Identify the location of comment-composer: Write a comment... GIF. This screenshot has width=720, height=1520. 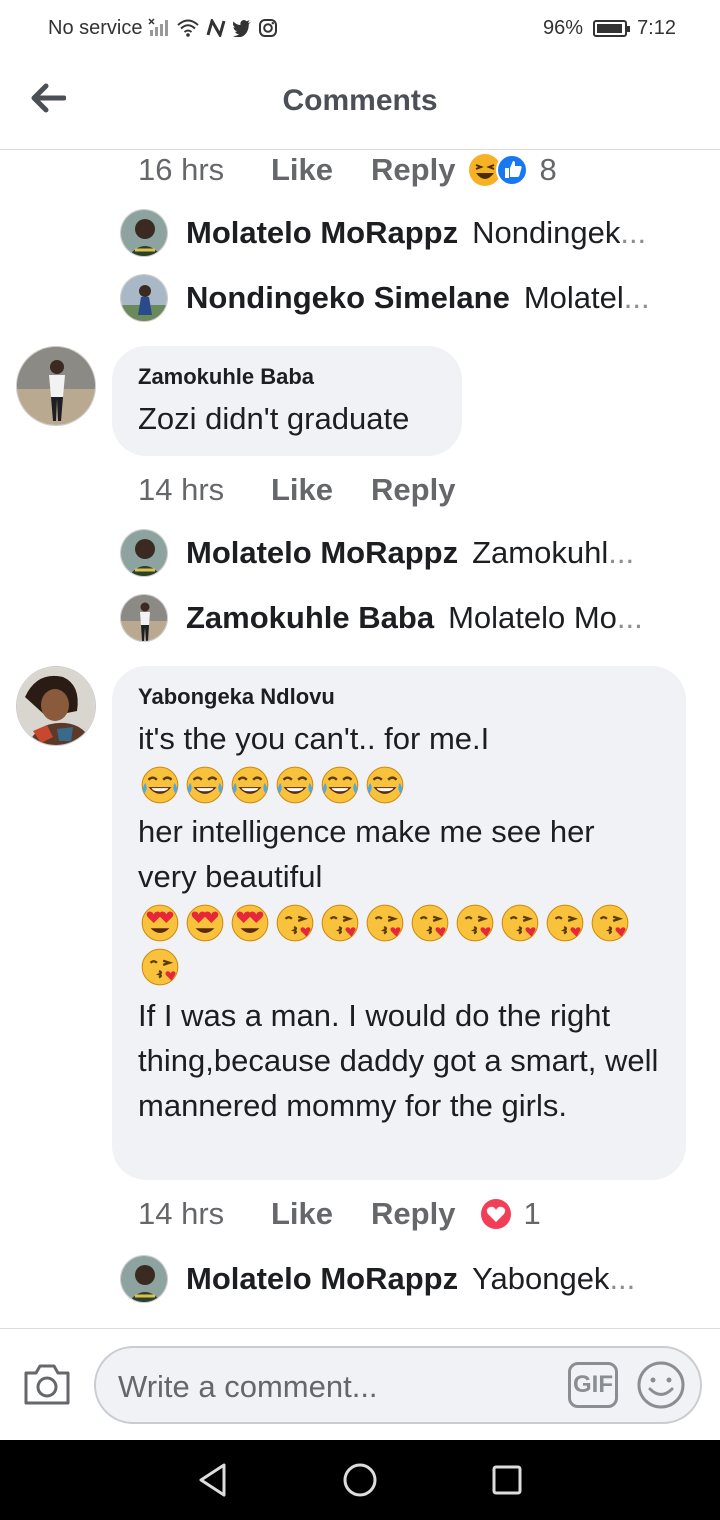
(360, 1384).